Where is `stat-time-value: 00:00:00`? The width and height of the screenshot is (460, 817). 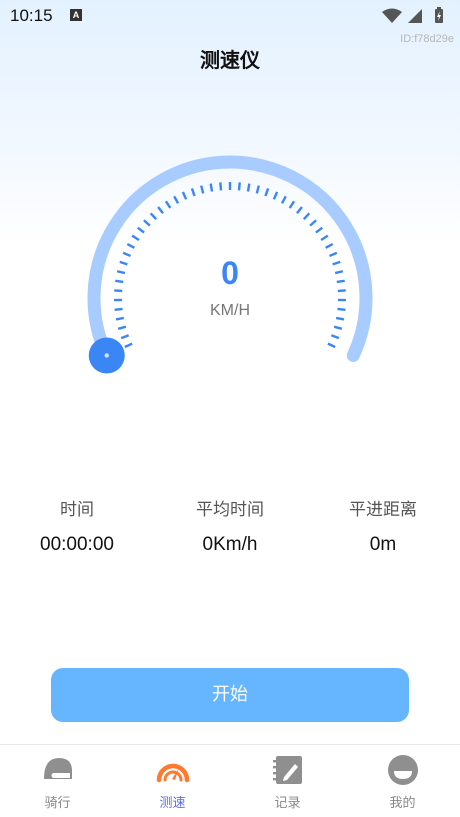 stat-time-value: 00:00:00 is located at coordinates (77, 544).